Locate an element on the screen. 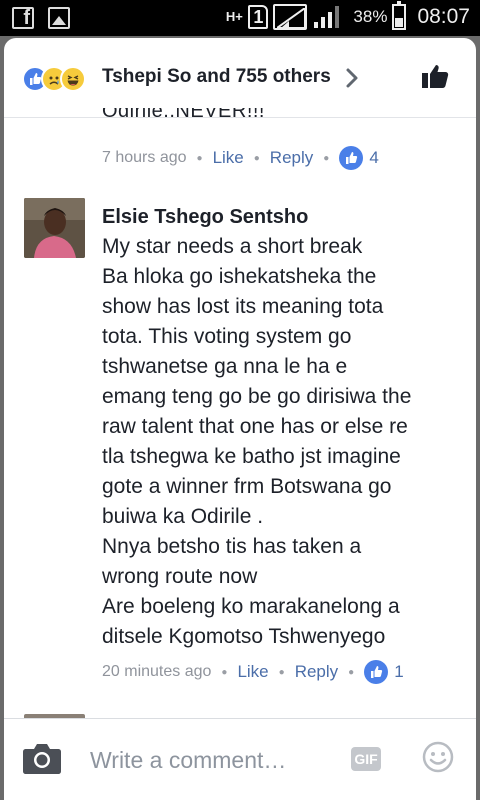 The image size is (480, 800). comment-timestamp: 7 hours ago is located at coordinates (144, 157).